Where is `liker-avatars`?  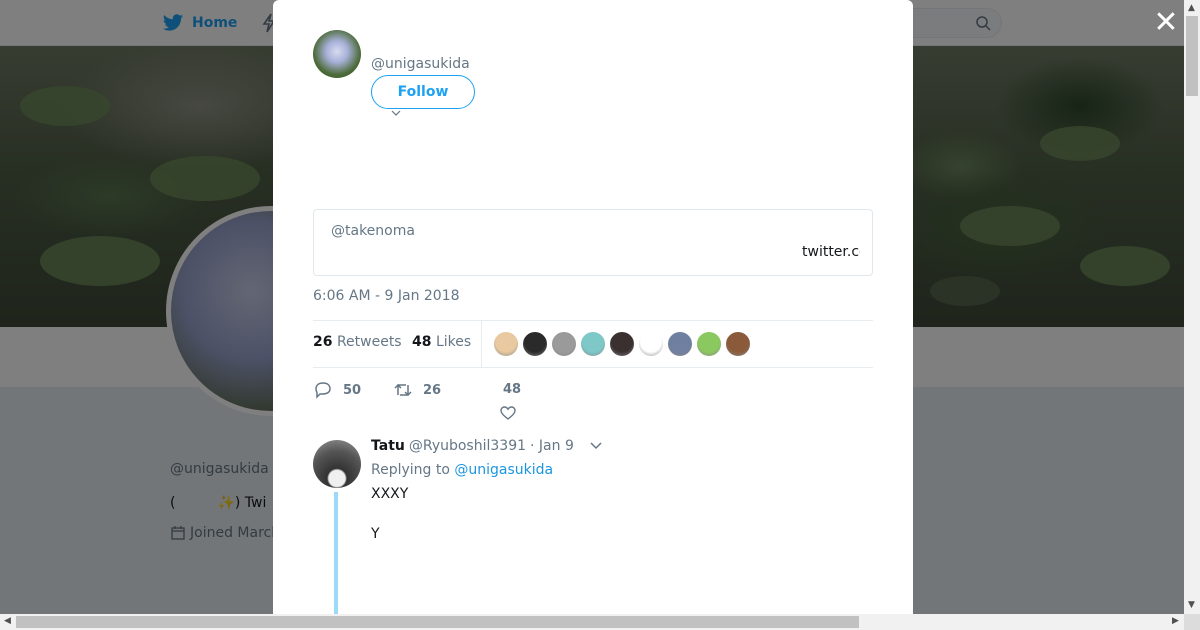
liker-avatars is located at coordinates (622, 344).